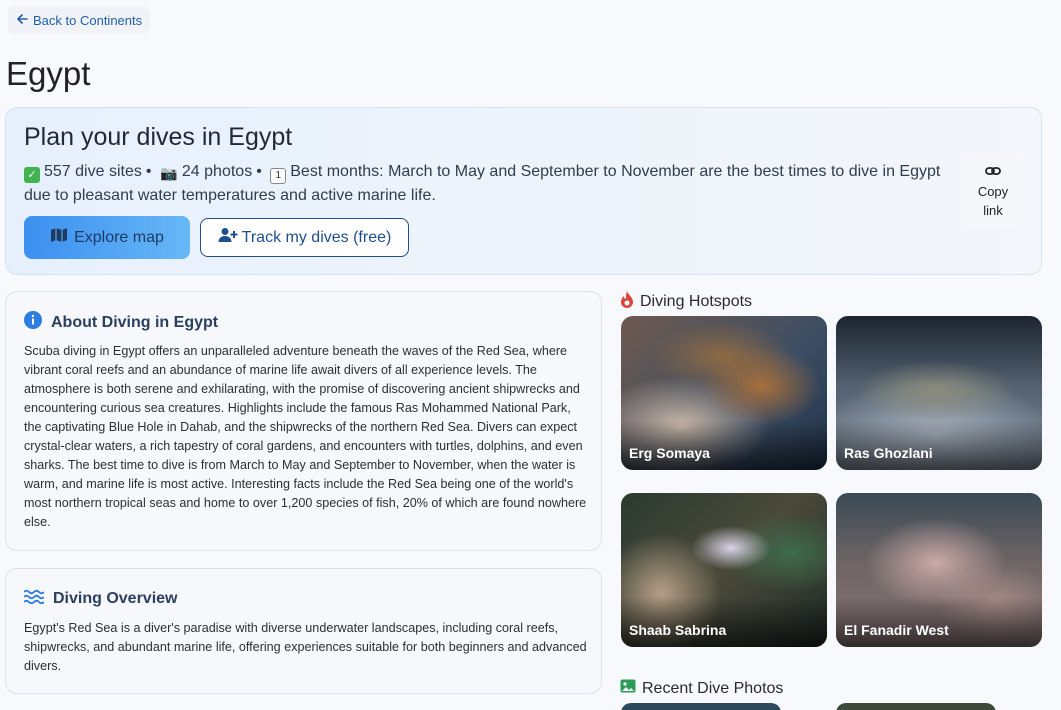 This screenshot has width=1061, height=710. I want to click on about-heading: About Diving in Egypt, so click(121, 322).